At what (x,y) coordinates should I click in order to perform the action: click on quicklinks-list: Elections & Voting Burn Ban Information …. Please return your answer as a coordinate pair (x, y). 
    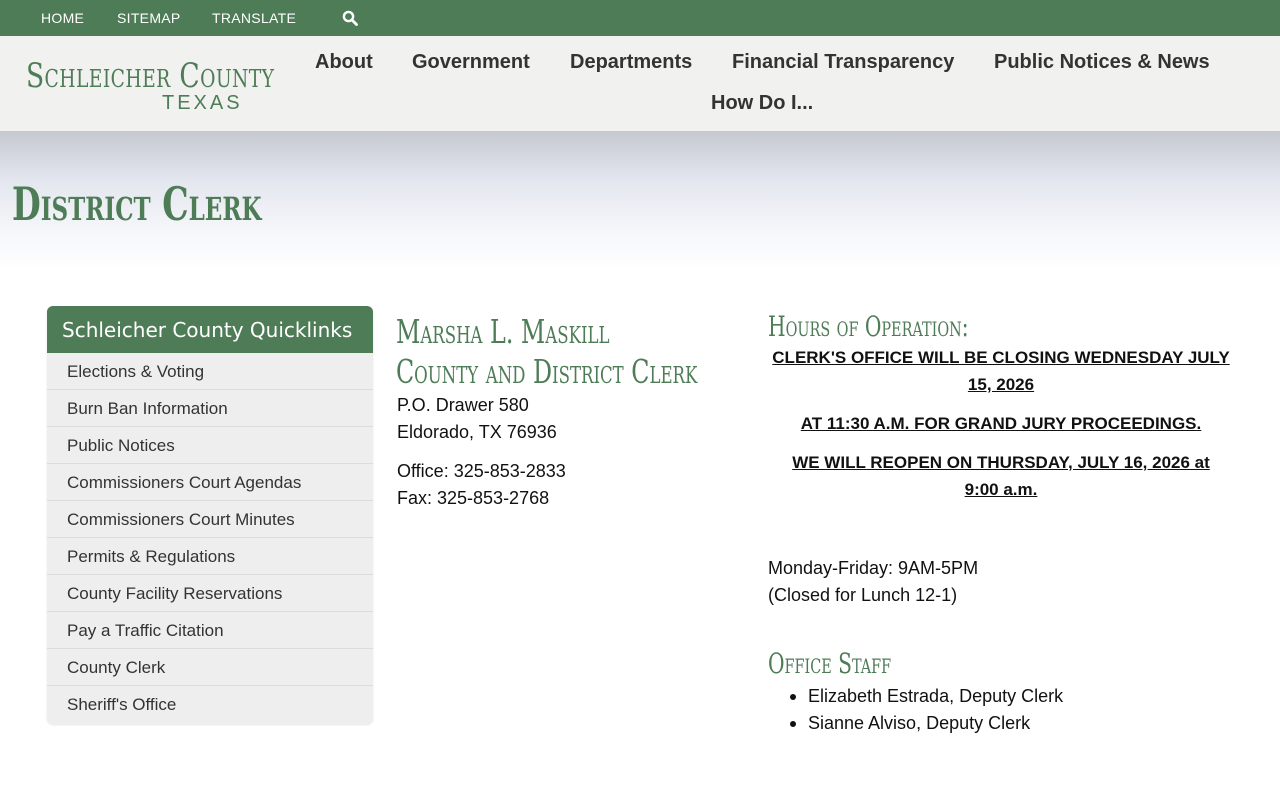
    Looking at the image, I should click on (210, 538).